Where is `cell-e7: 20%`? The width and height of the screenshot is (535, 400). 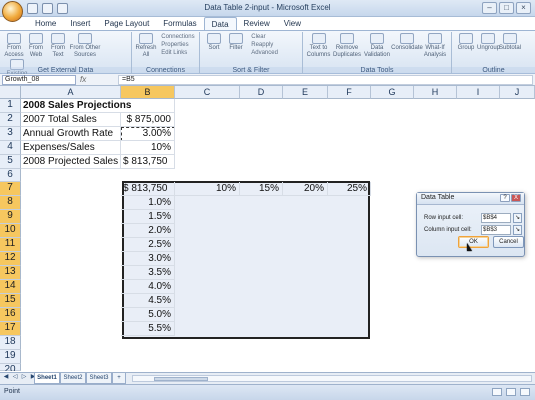
cell-e7: 20% is located at coordinates (305, 189).